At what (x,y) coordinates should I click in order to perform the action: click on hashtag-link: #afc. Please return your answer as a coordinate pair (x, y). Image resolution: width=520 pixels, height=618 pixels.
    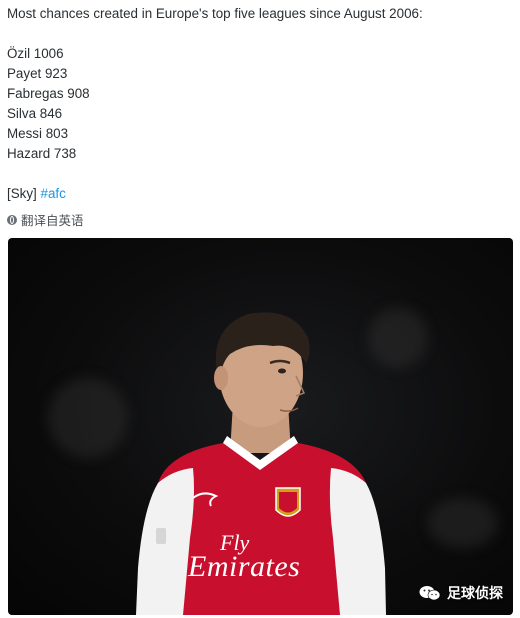
    Looking at the image, I should click on (53, 193).